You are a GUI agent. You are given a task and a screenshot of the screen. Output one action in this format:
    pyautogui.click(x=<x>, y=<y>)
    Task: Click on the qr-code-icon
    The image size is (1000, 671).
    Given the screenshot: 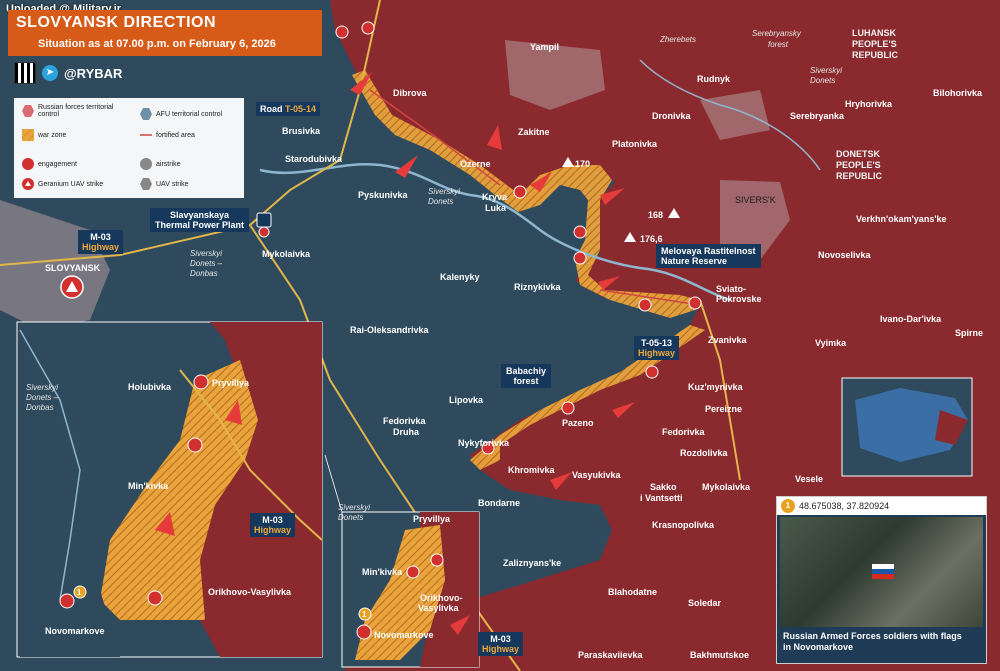 What is the action you would take?
    pyautogui.click(x=25, y=73)
    